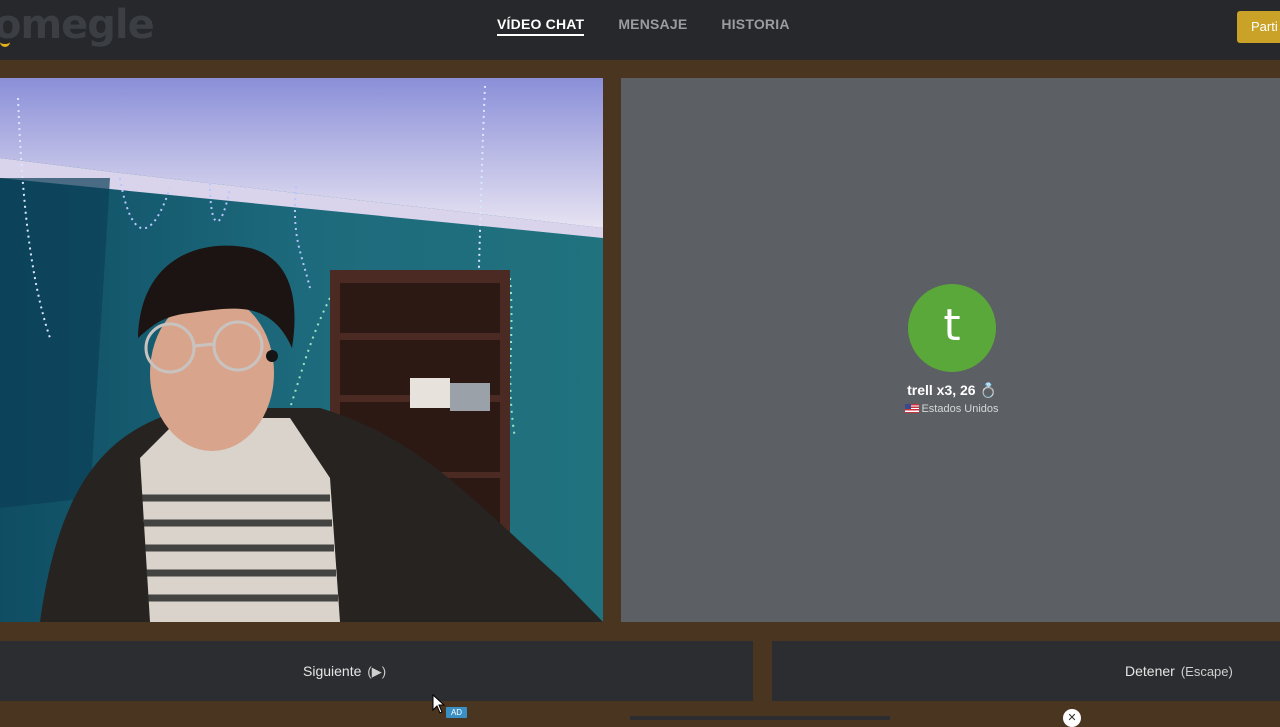 The image size is (1280, 727). What do you see at coordinates (1206, 671) in the screenshot?
I see `stop-shortcut: (Escape)` at bounding box center [1206, 671].